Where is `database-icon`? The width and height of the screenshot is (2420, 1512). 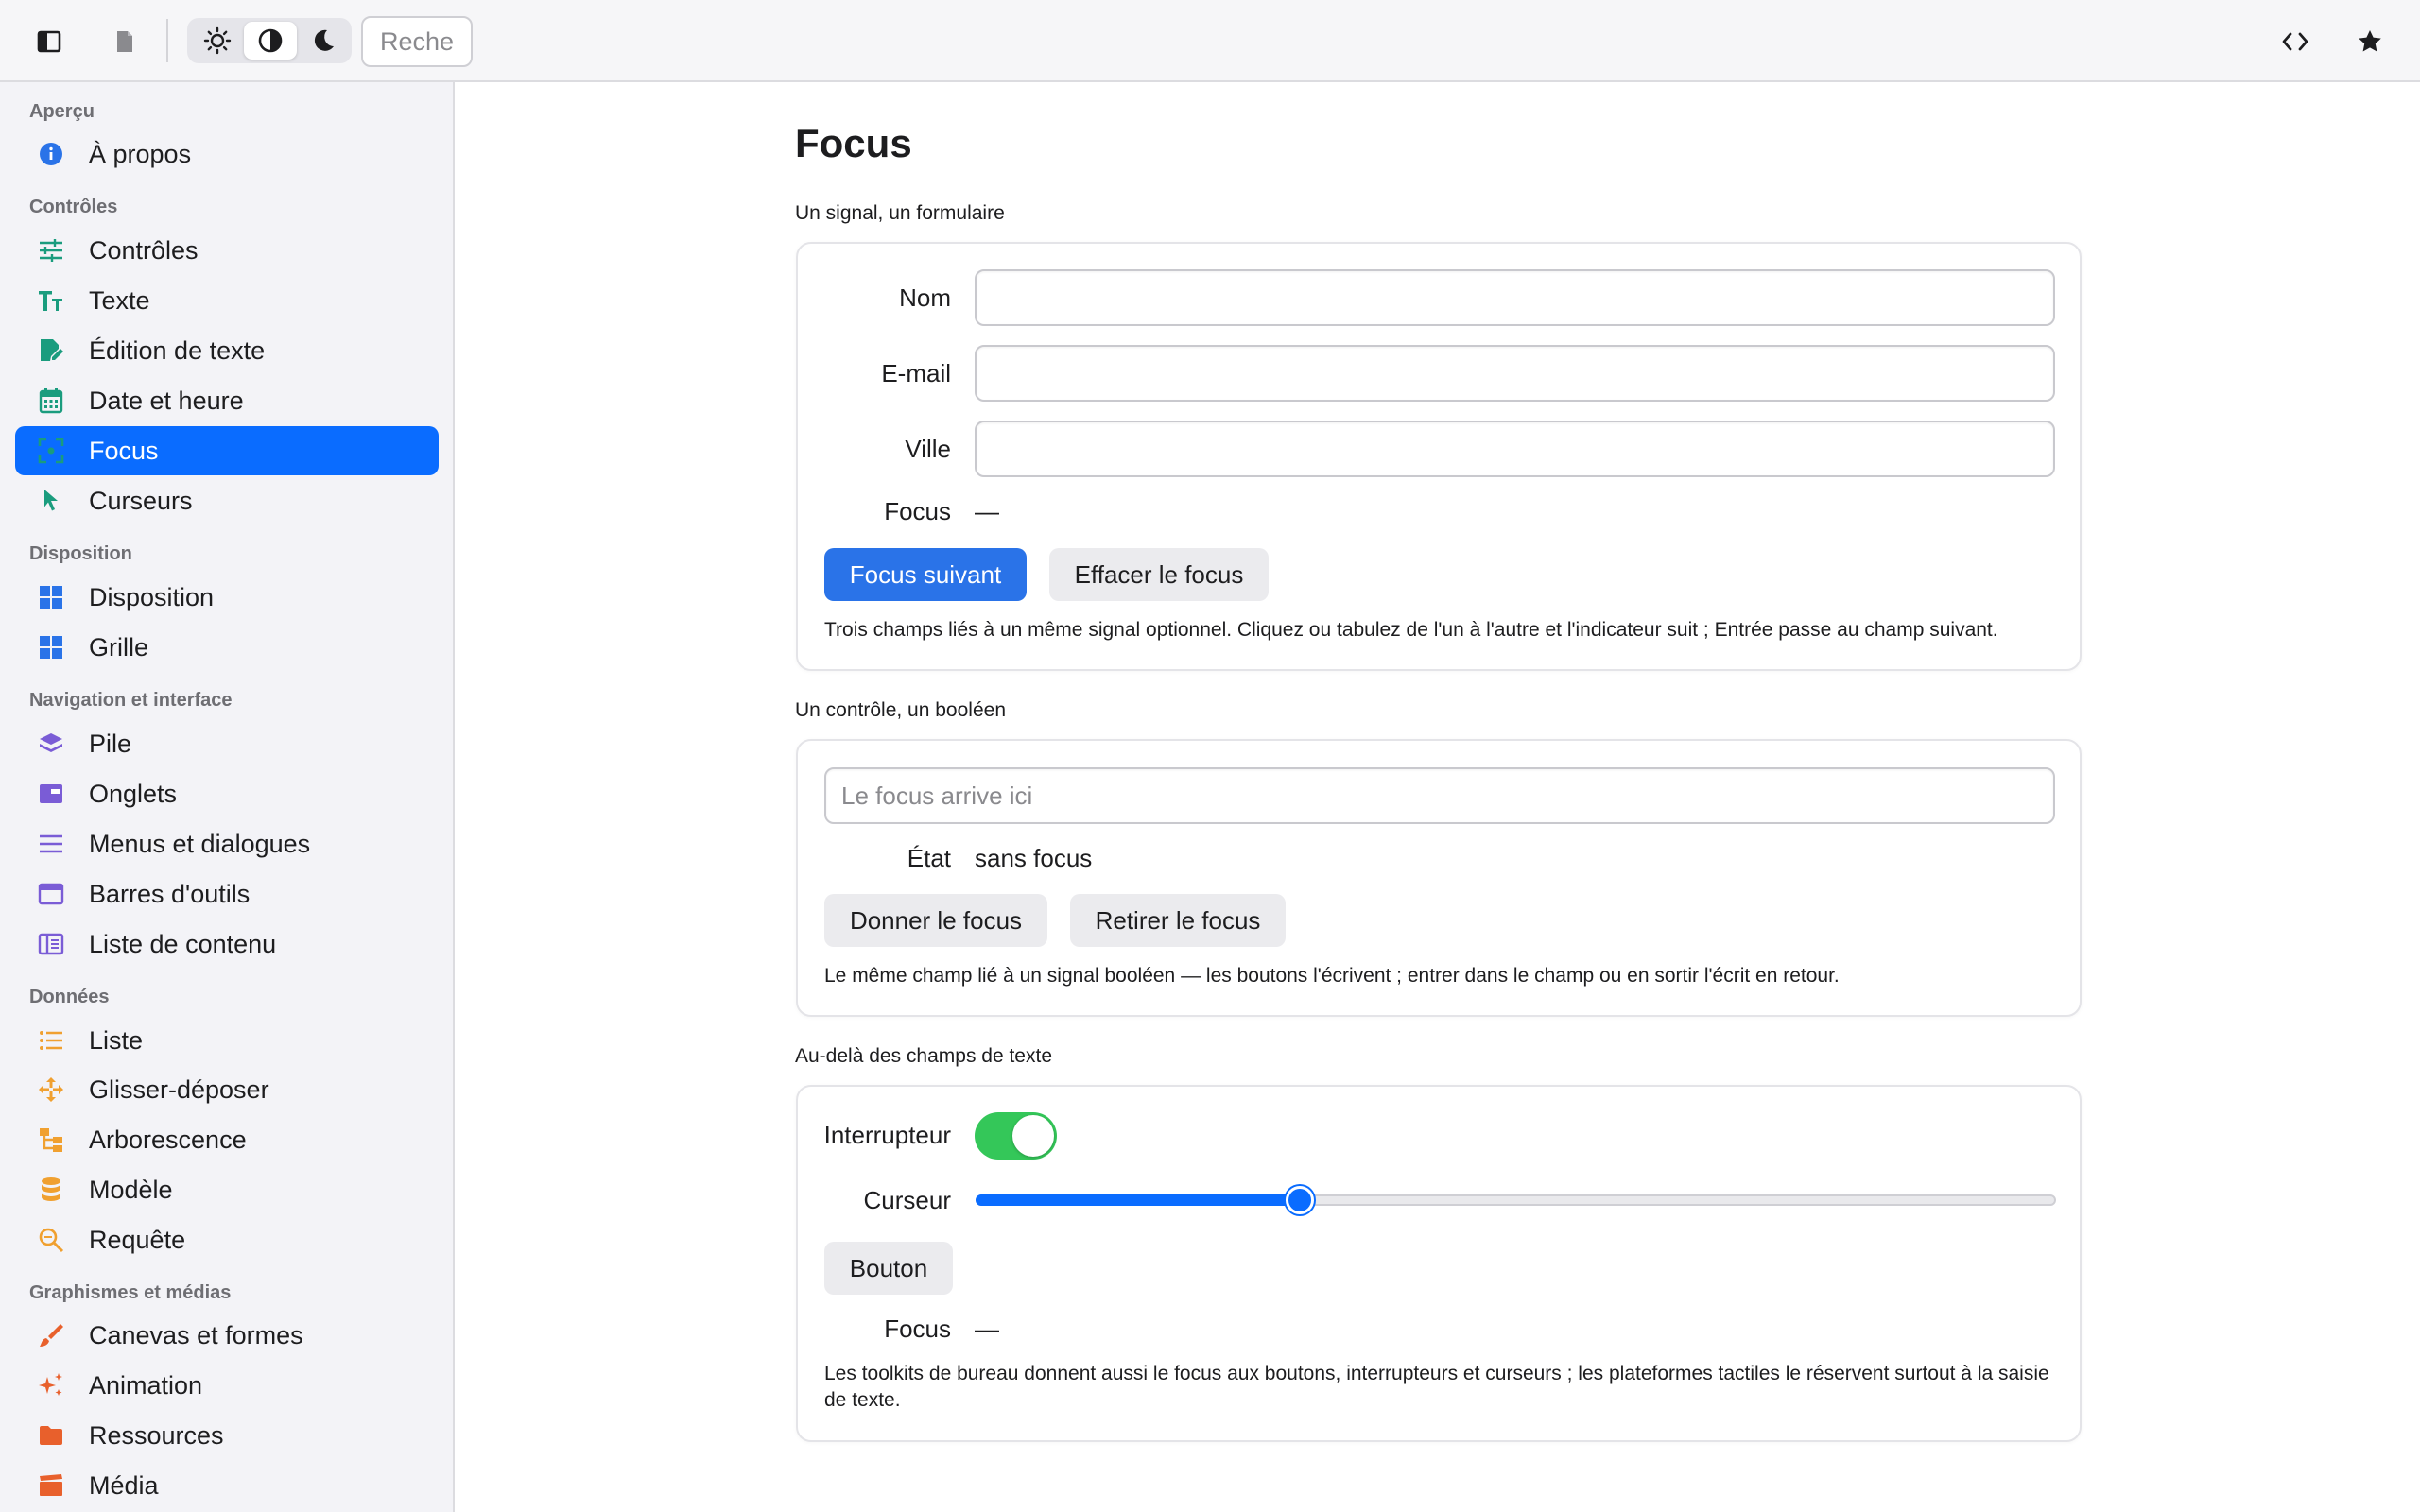
database-icon is located at coordinates (51, 1189).